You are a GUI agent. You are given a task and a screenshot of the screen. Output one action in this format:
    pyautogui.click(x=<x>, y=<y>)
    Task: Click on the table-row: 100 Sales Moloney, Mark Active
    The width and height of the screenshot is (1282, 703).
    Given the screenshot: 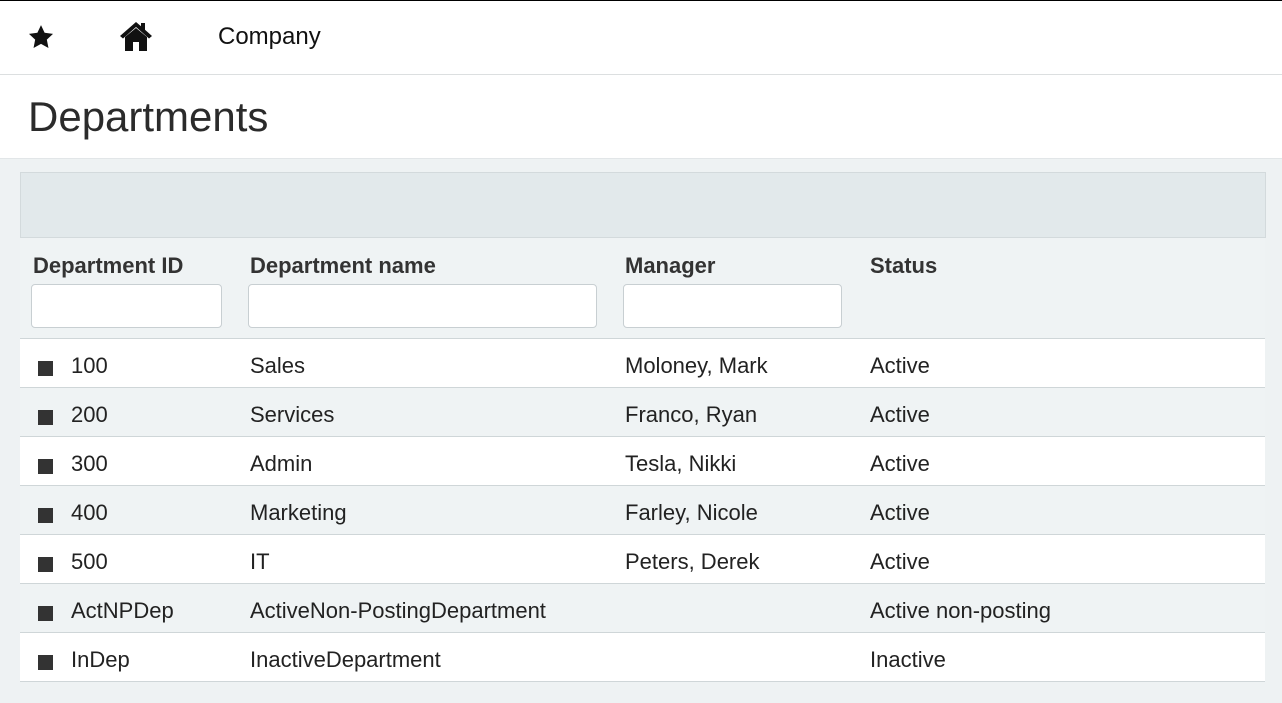 What is the action you would take?
    pyautogui.click(x=642, y=363)
    